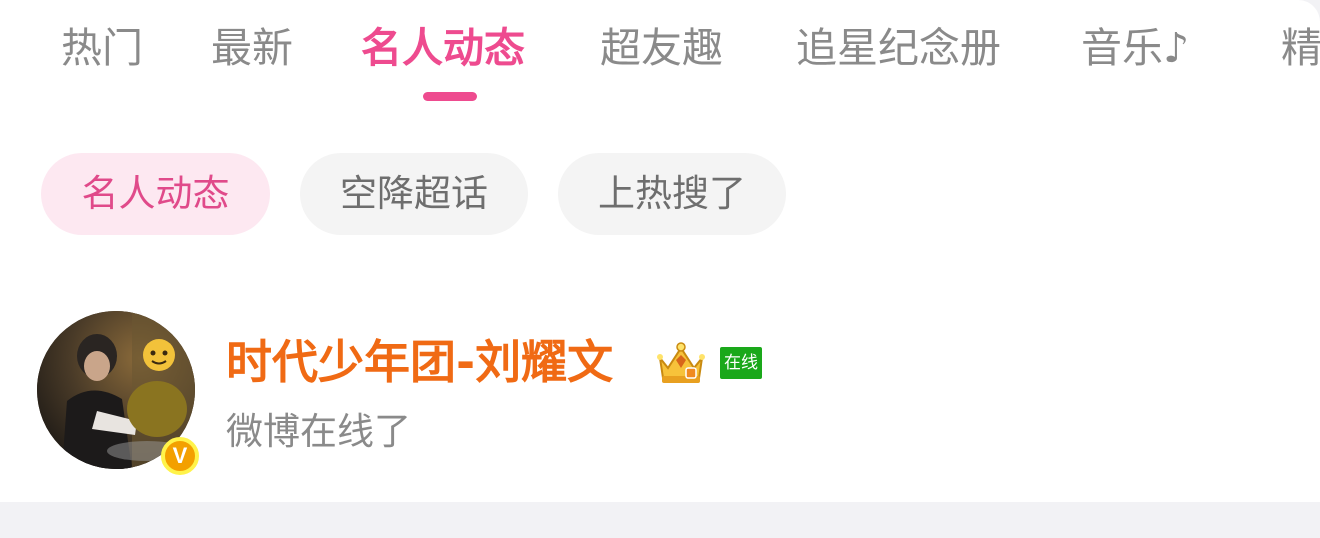 Image resolution: width=1320 pixels, height=538 pixels. I want to click on tab-featured: 精, so click(1300, 48).